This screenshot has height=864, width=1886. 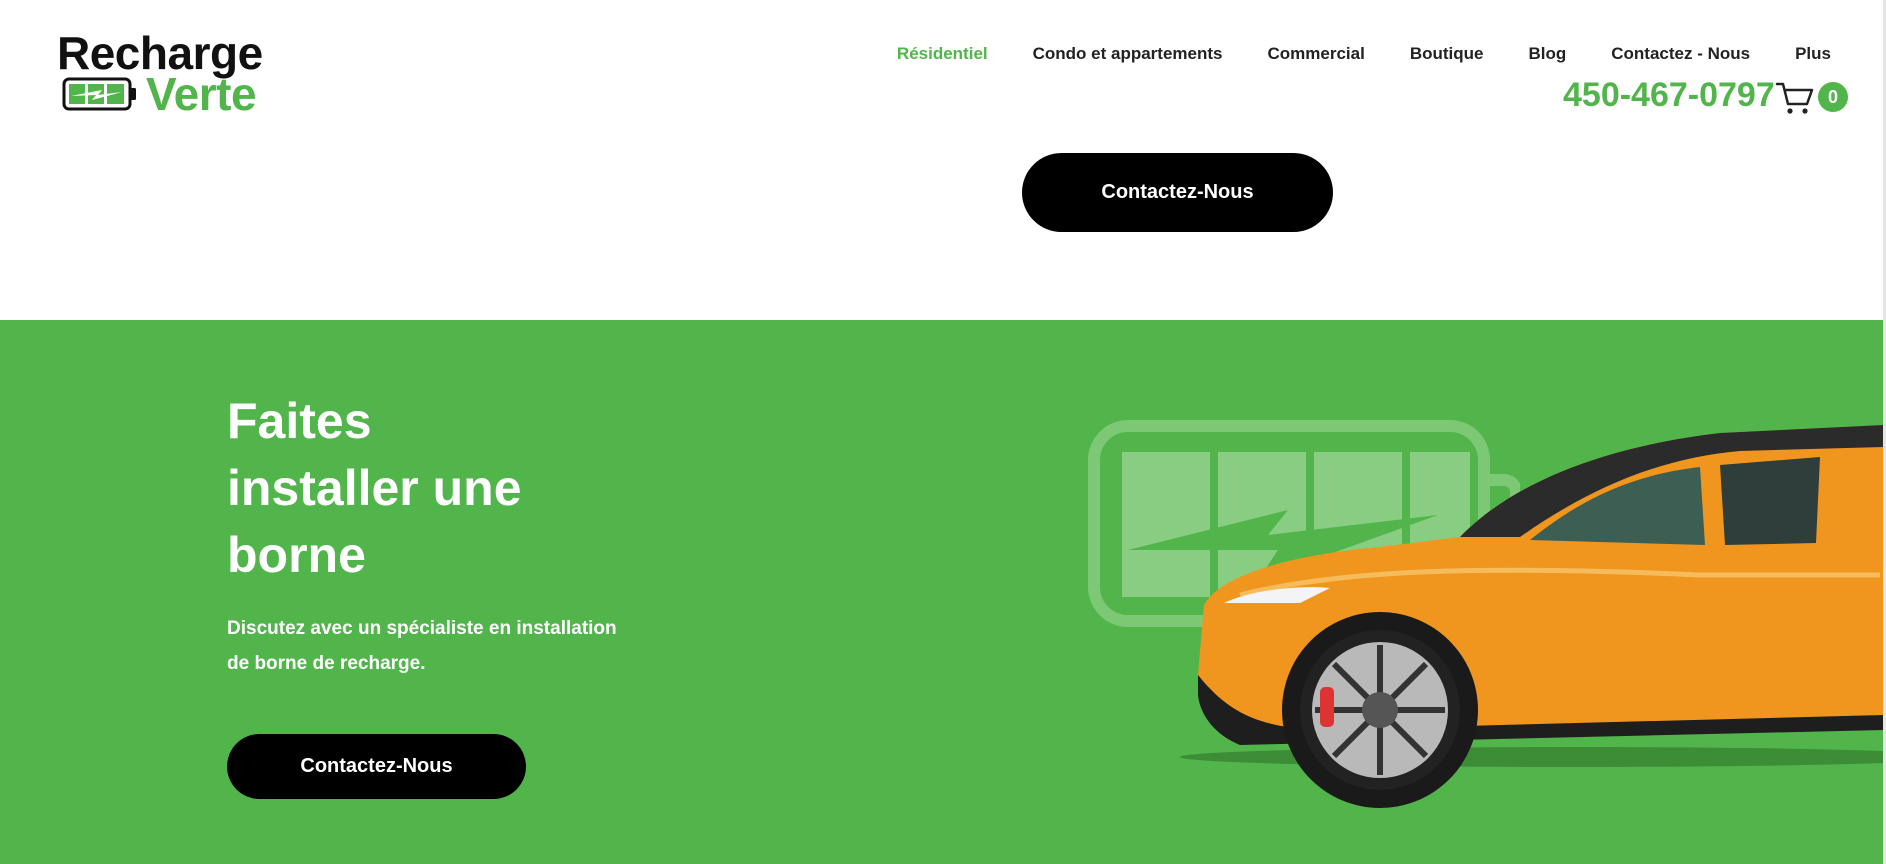 I want to click on contact-button-hero: Contactez-Nous, so click(x=376, y=766).